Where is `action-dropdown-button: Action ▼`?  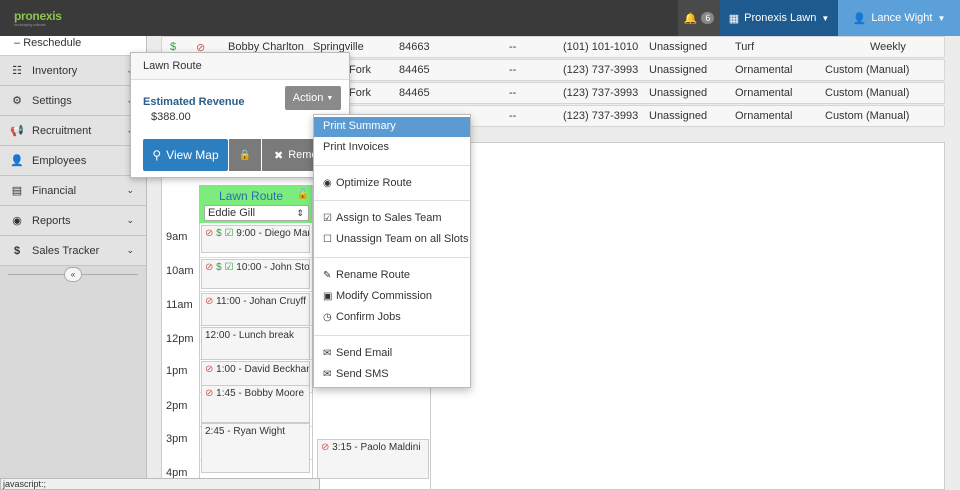 action-dropdown-button: Action ▼ is located at coordinates (313, 98).